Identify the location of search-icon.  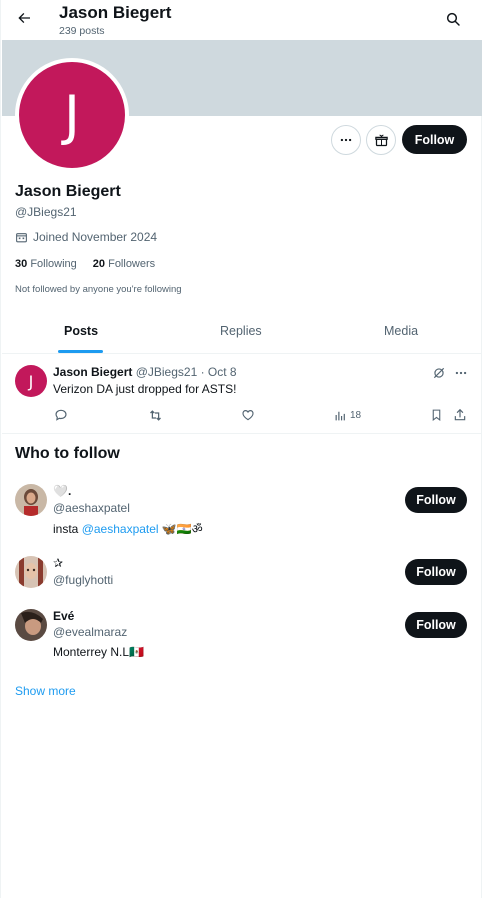
(453, 19).